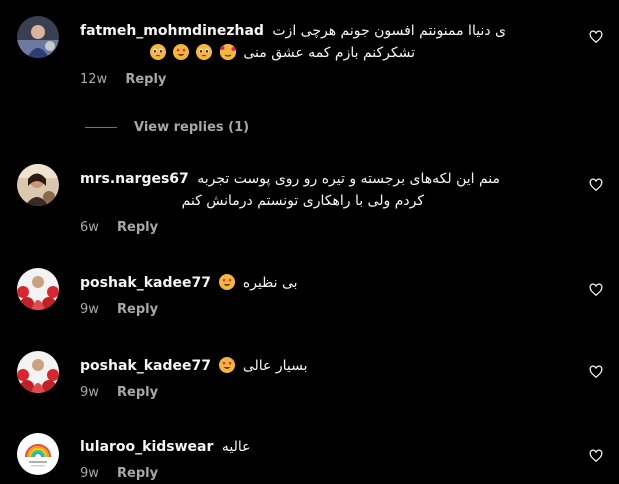 The image size is (619, 484). What do you see at coordinates (236, 447) in the screenshot?
I see `comment-text: عالیه` at bounding box center [236, 447].